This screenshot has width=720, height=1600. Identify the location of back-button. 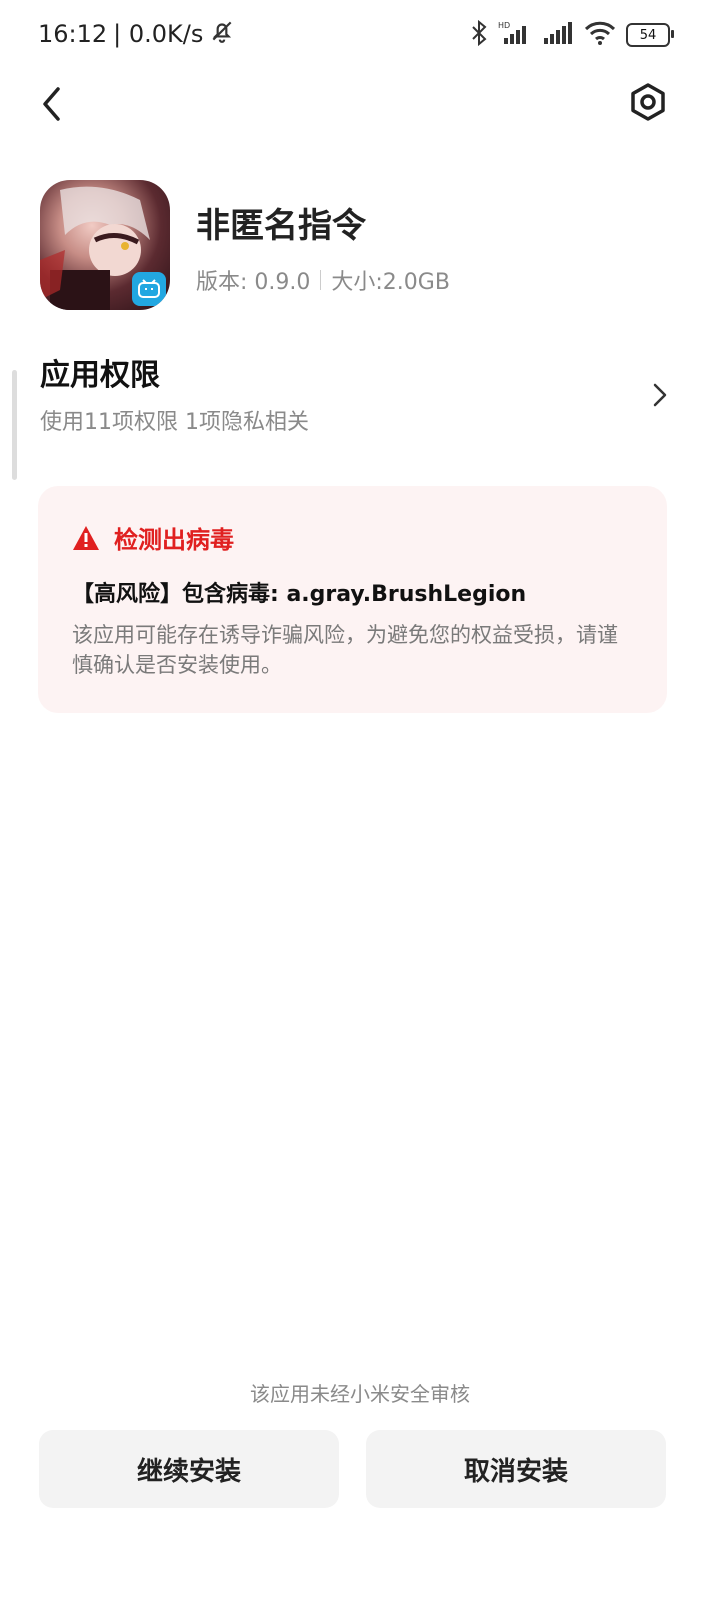
(52, 104).